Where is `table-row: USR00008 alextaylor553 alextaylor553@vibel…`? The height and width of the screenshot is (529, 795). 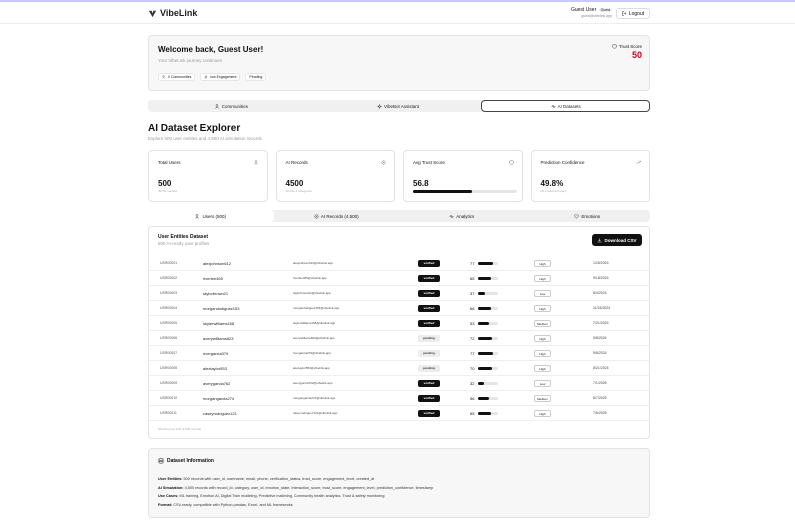
table-row: USR00008 alextaylor553 alextaylor553@vibel… is located at coordinates (399, 368).